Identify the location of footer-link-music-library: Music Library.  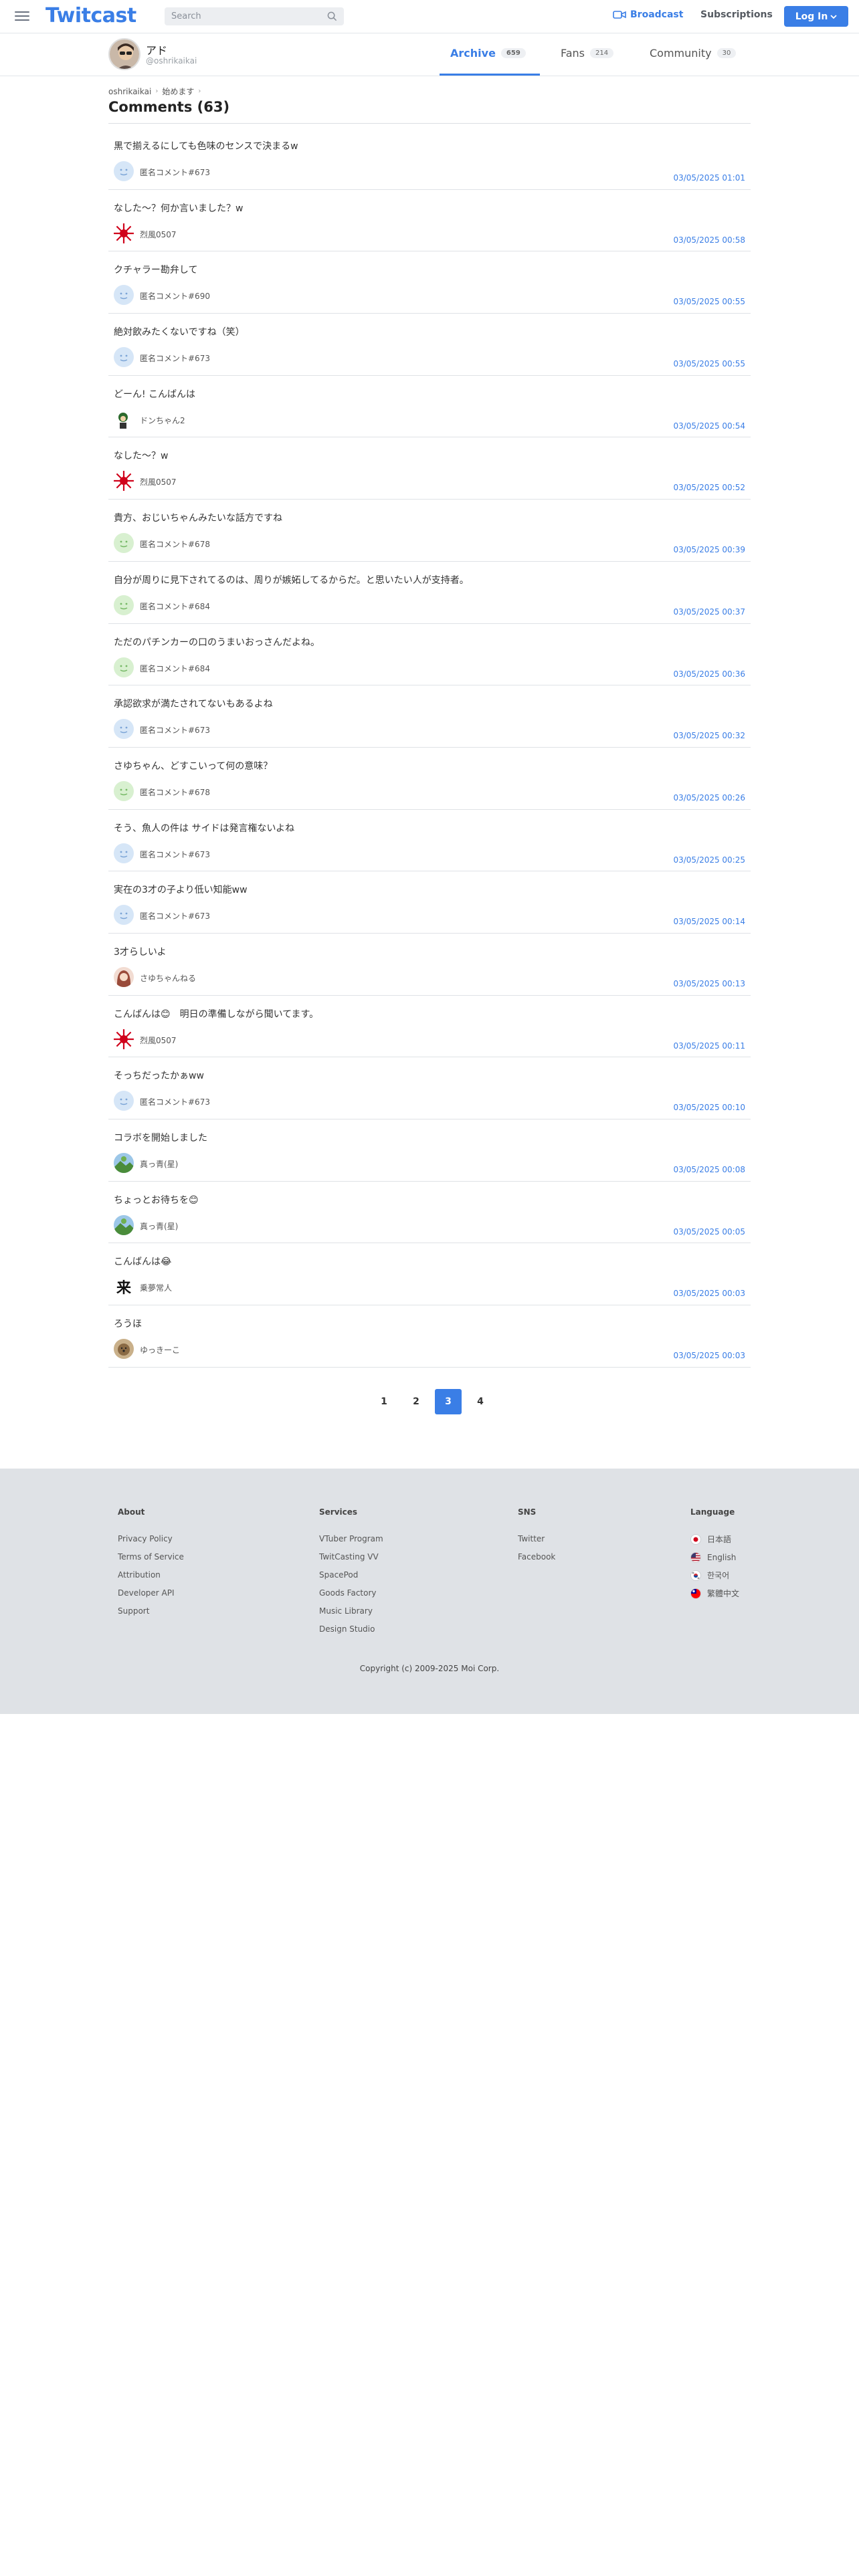
(351, 1611).